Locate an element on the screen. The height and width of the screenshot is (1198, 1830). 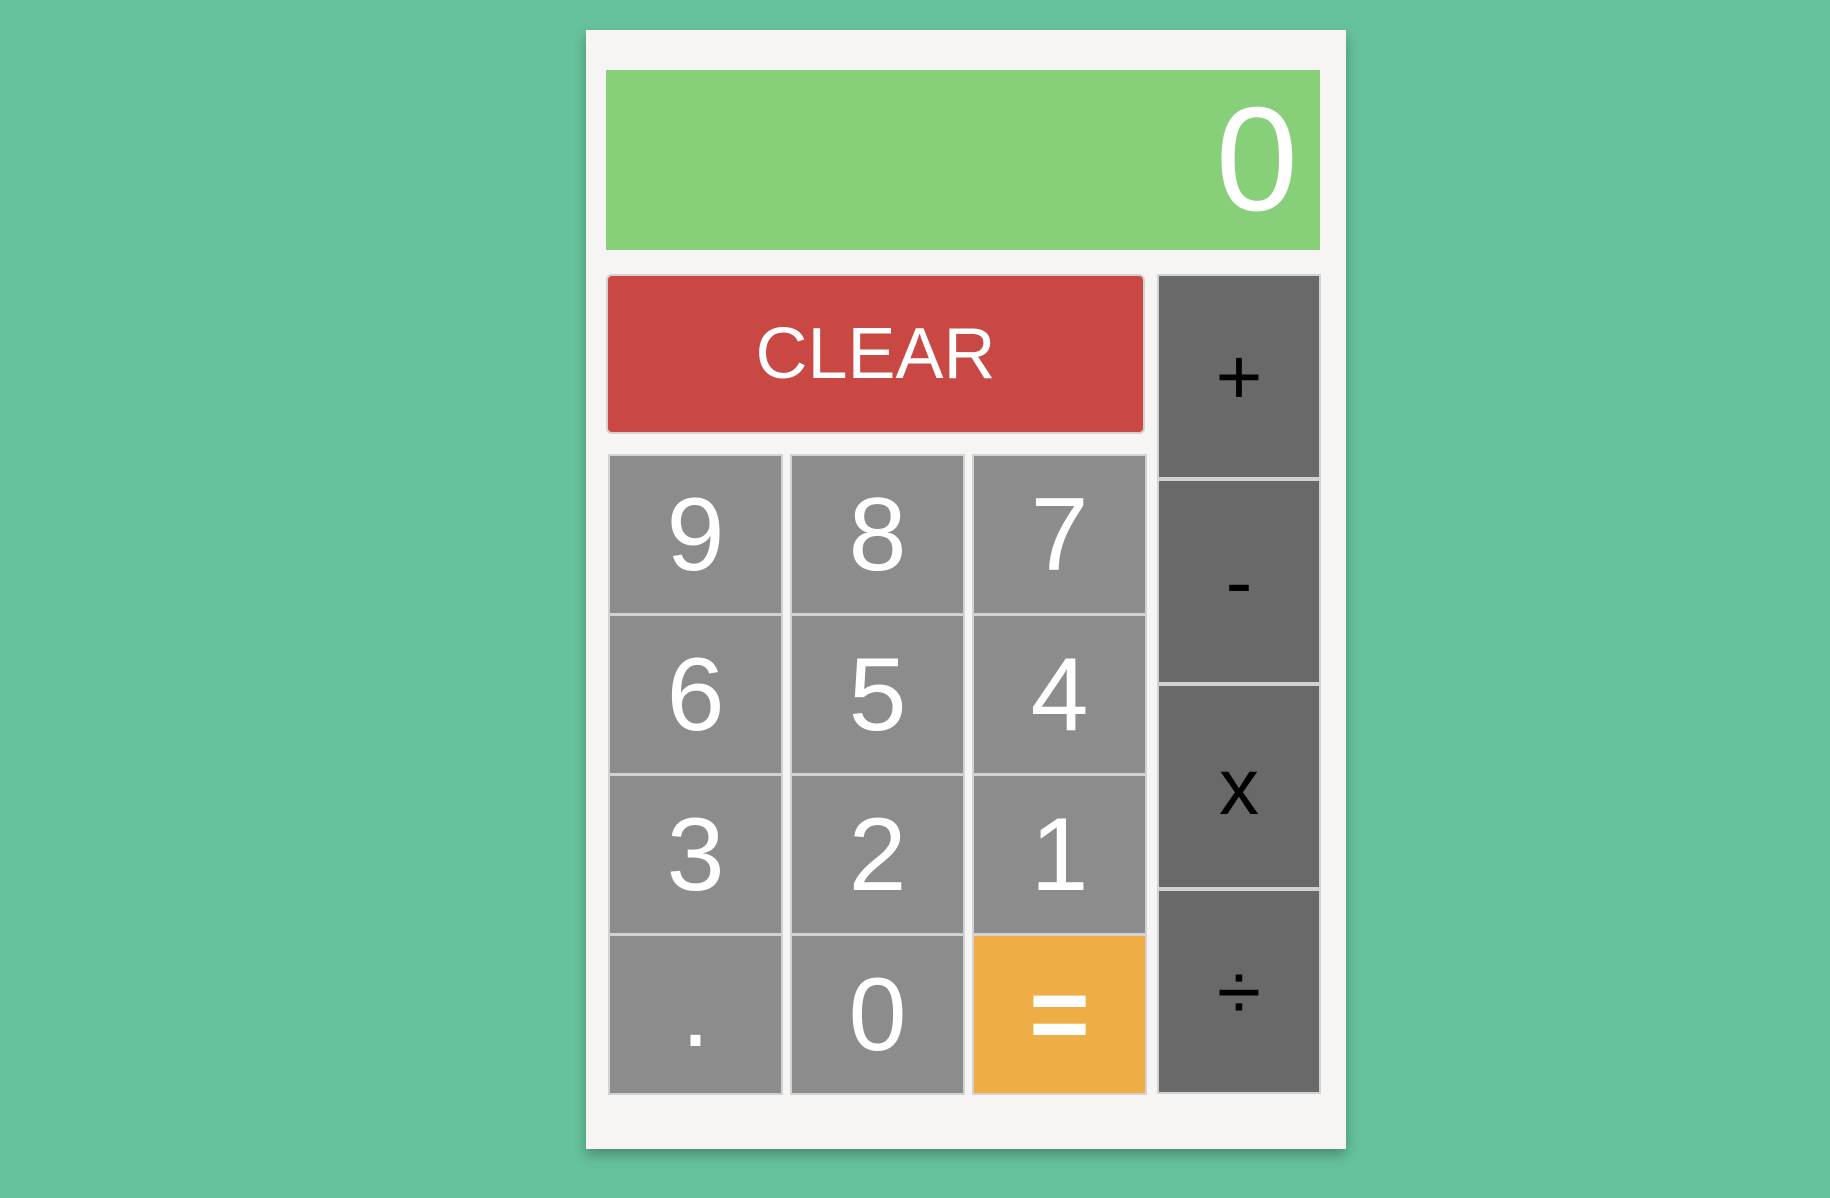
clear-button: CLEAR is located at coordinates (875, 354).